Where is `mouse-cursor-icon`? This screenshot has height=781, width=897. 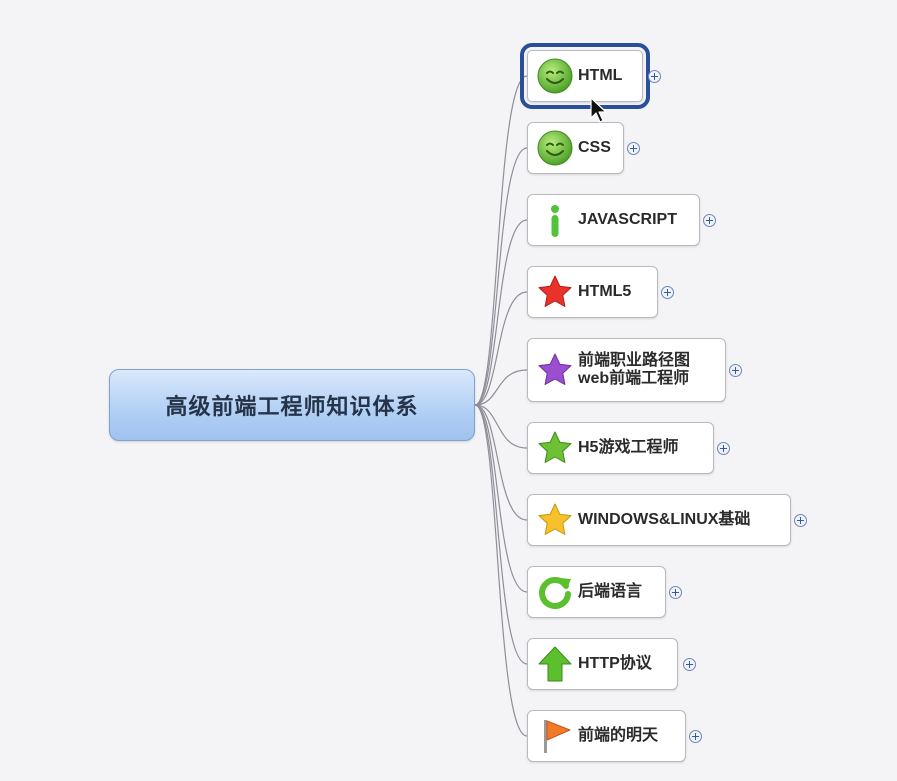 mouse-cursor-icon is located at coordinates (598, 110).